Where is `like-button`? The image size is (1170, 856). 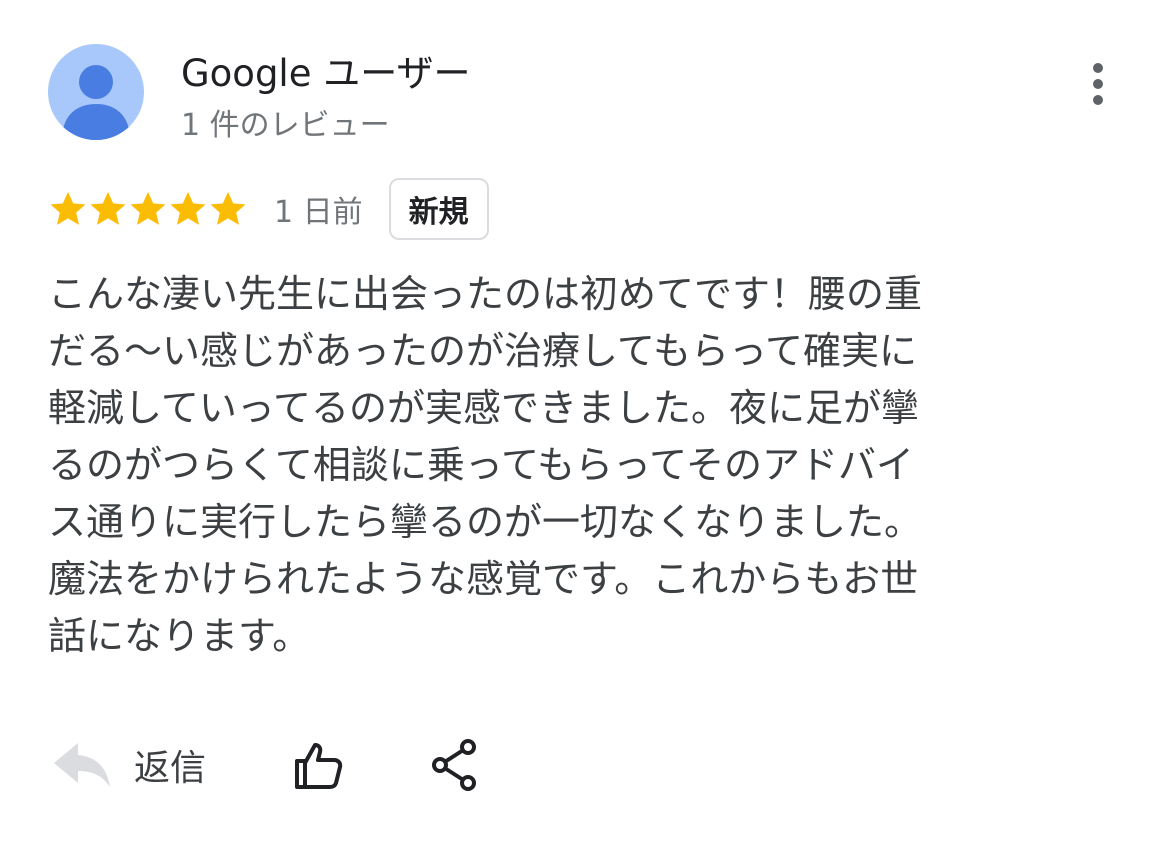
like-button is located at coordinates (318, 765).